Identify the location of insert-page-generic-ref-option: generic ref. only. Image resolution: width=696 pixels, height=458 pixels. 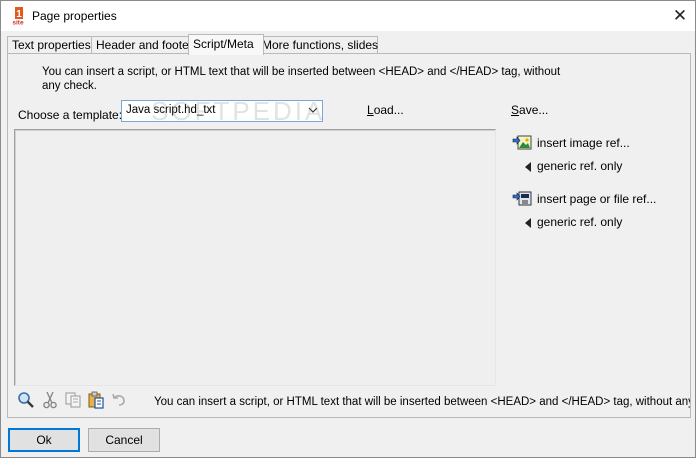
(573, 222).